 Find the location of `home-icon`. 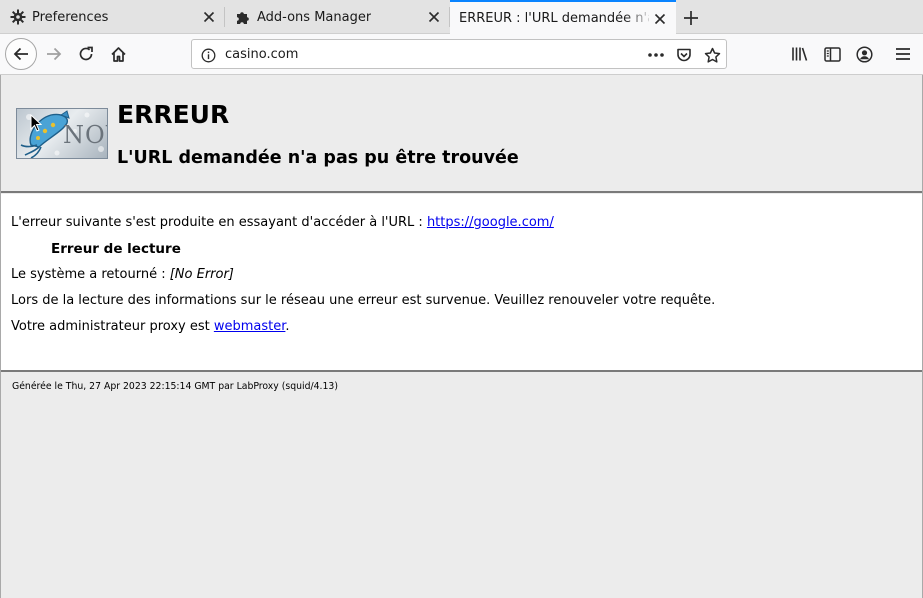

home-icon is located at coordinates (118, 54).